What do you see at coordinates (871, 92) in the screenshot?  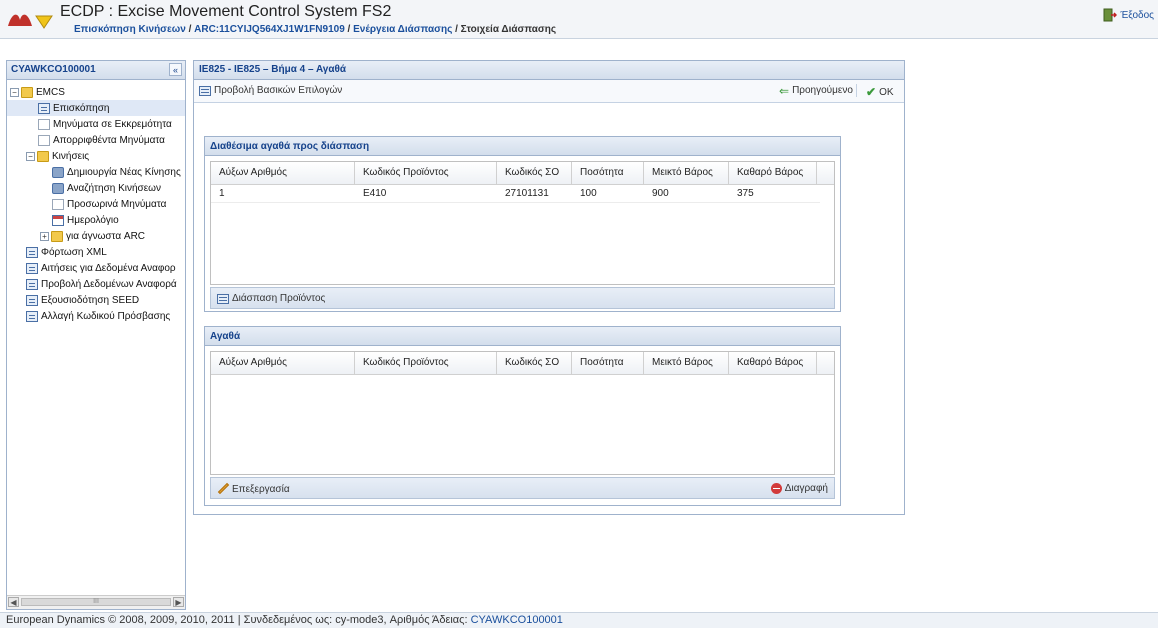 I see `check-icon: ✔` at bounding box center [871, 92].